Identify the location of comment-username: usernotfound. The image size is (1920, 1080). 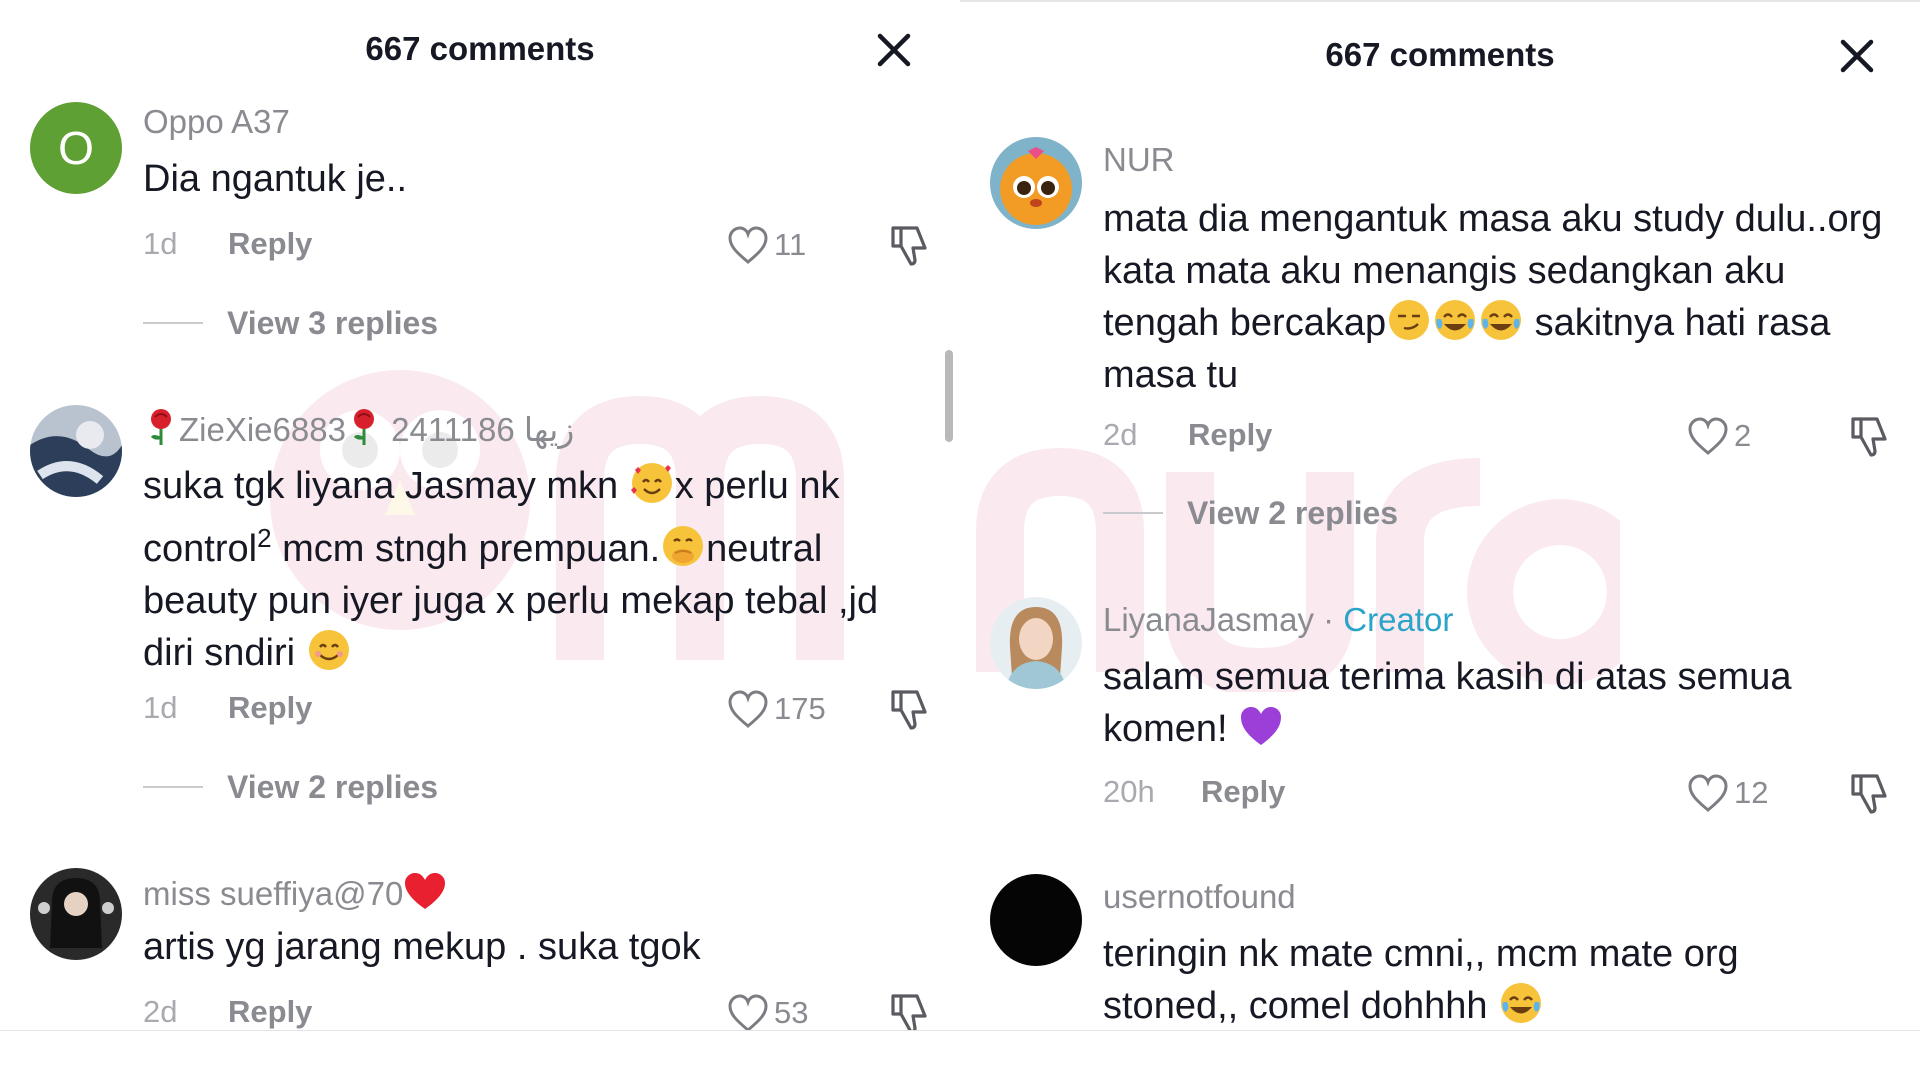
(1199, 897).